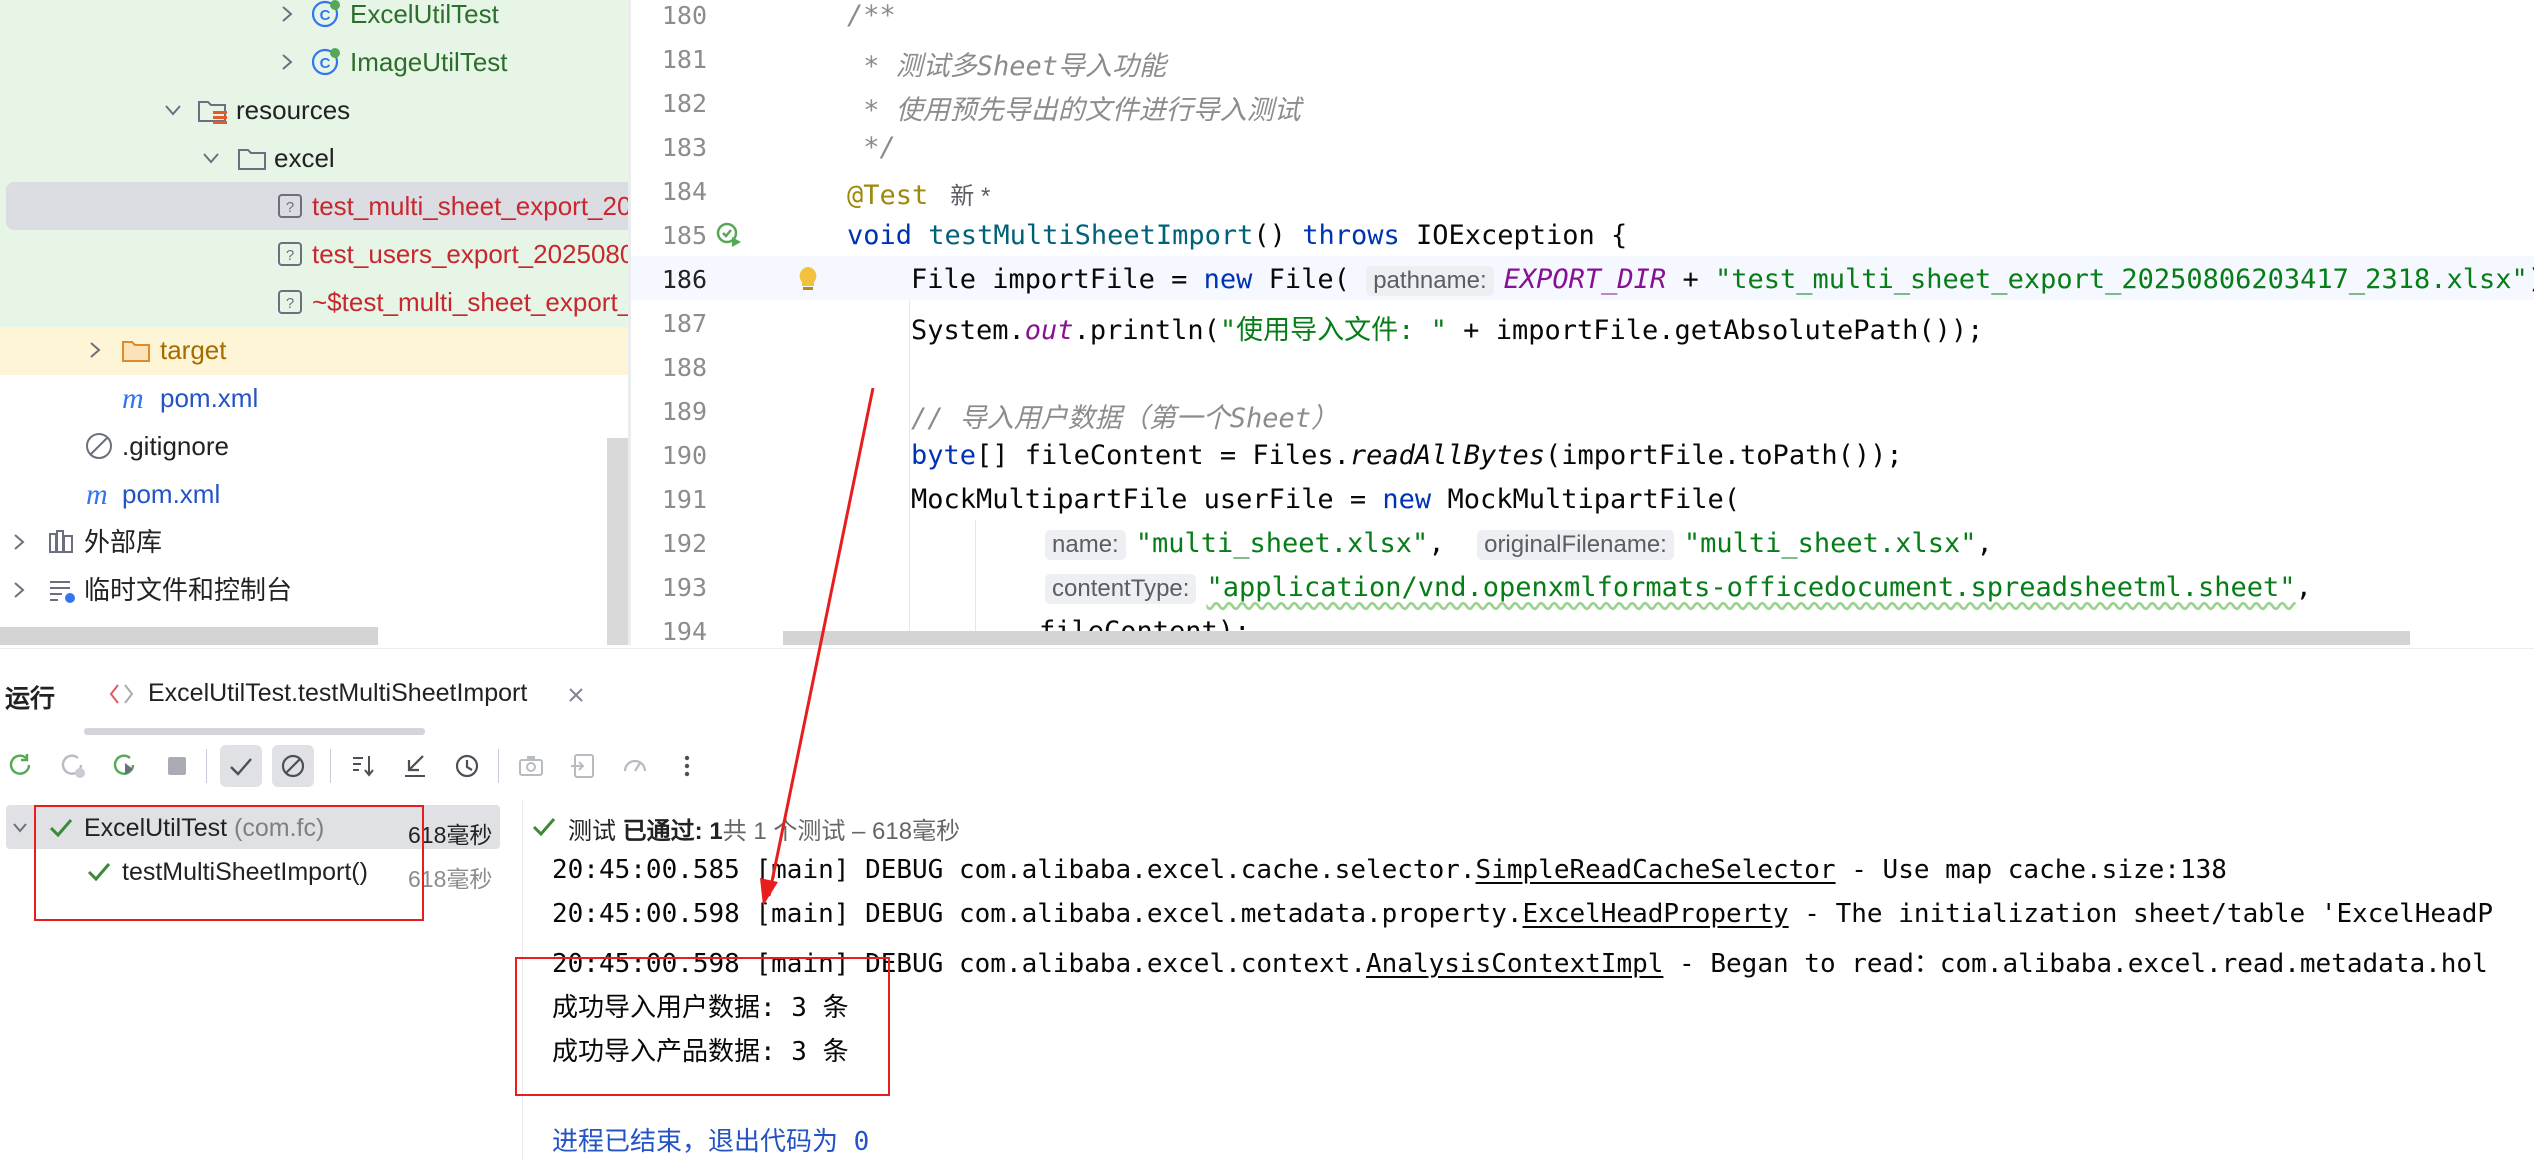 This screenshot has height=1160, width=2534. I want to click on code-line: 184 @Test 新 *, so click(1582, 190).